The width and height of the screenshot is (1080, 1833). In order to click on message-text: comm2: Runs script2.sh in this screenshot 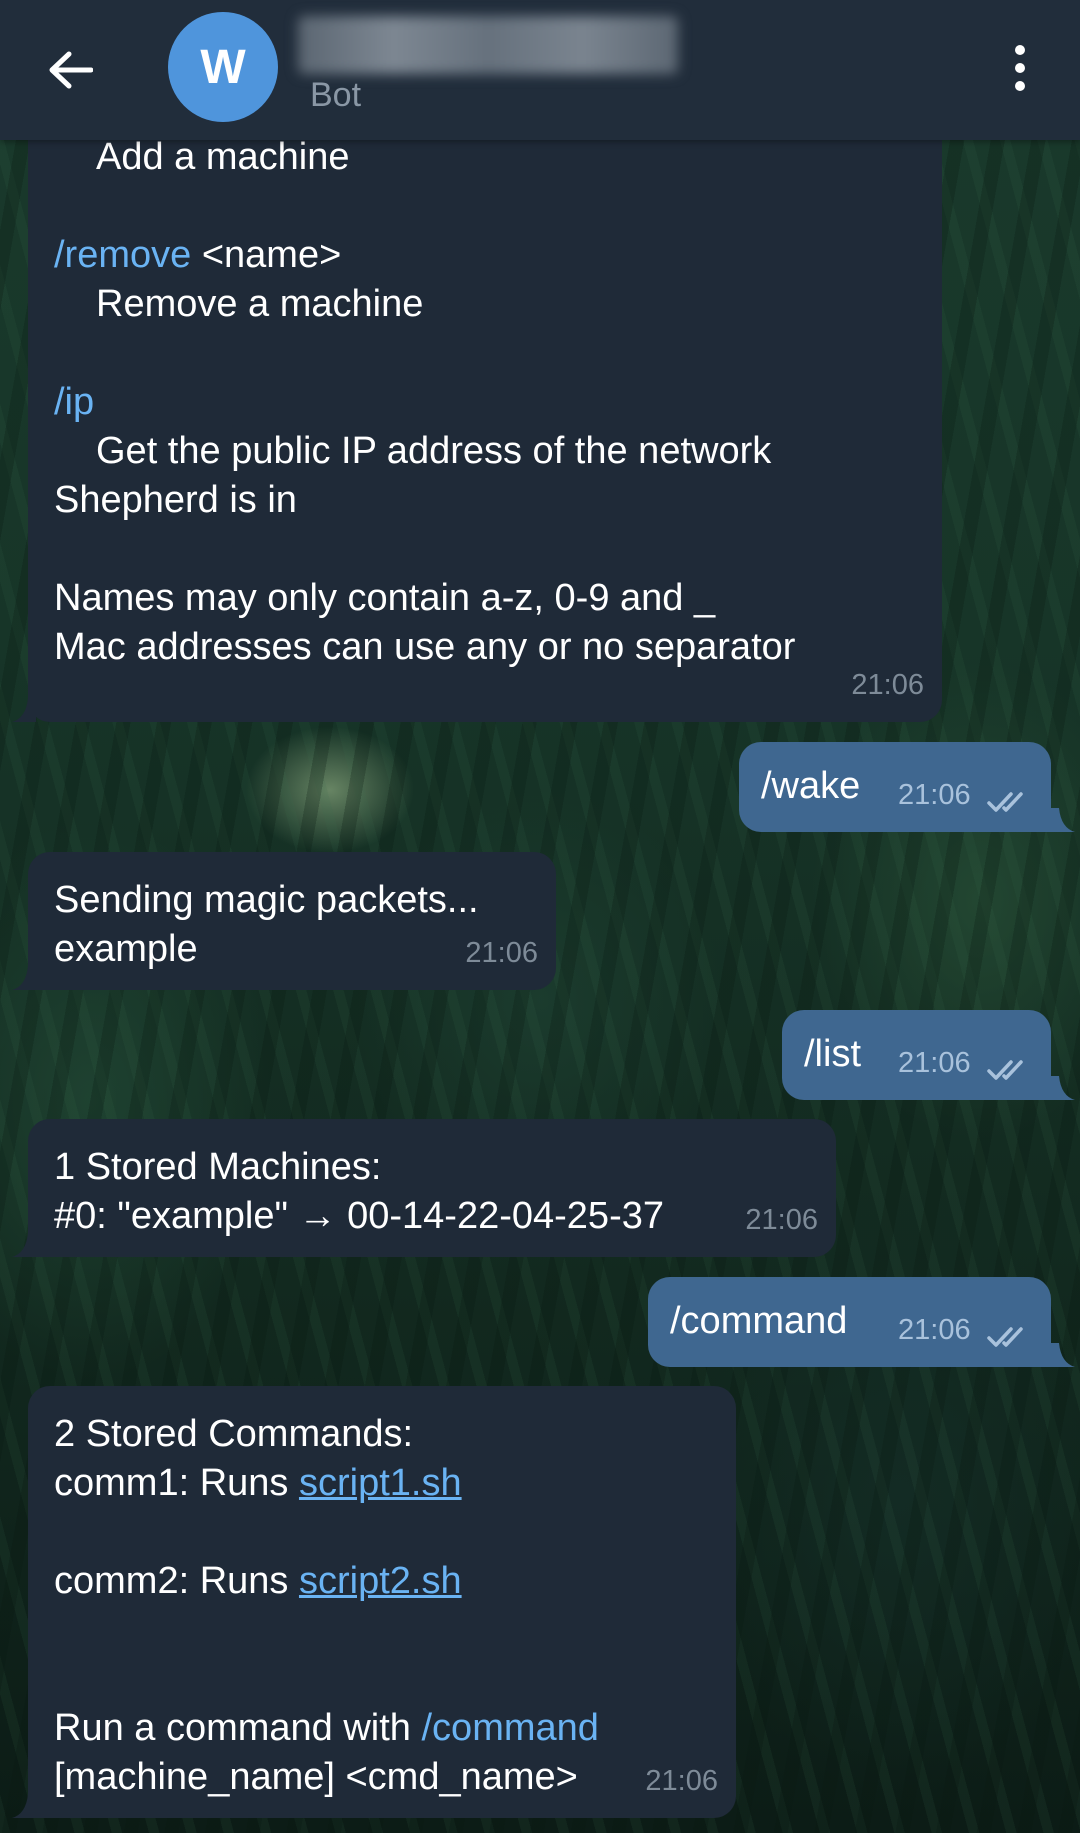, I will do `click(395, 1581)`.